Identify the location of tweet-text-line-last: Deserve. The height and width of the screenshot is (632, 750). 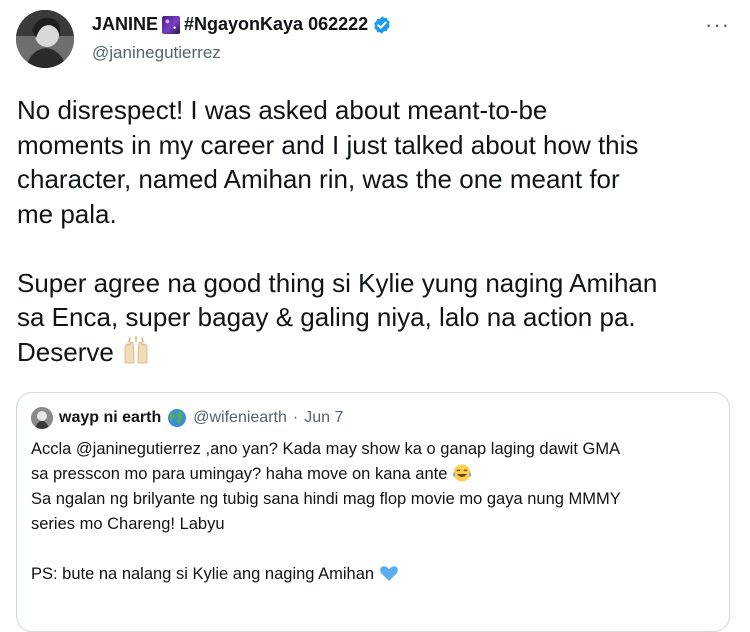
(377, 352).